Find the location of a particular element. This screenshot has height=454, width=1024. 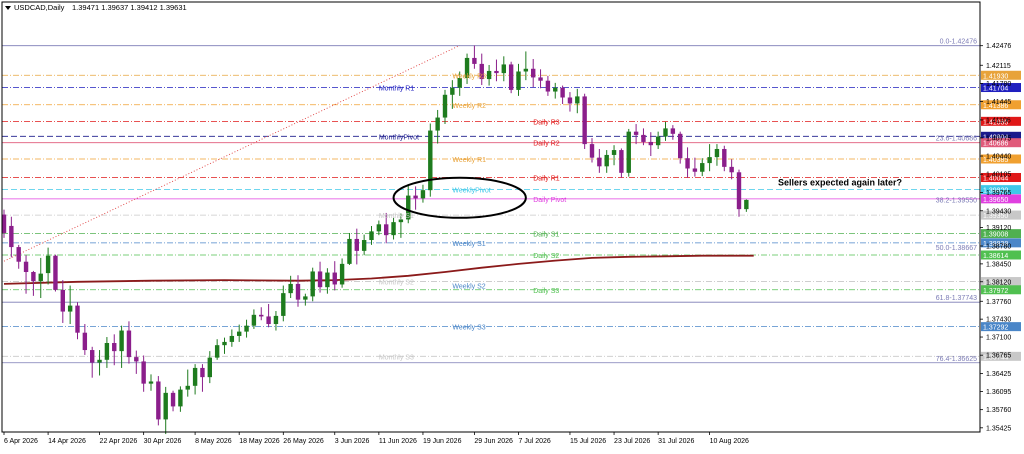

level-name-label: Weekly S1 is located at coordinates (468, 244).